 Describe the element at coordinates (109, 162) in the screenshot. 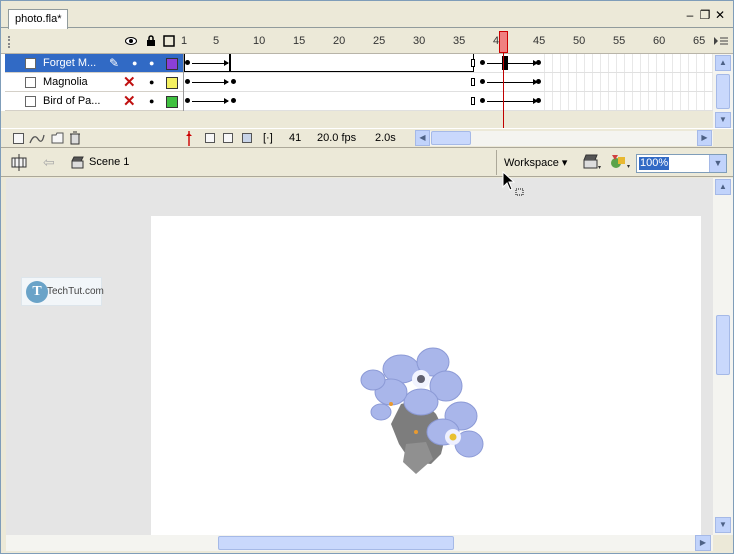

I see `scene-label: Scene 1` at that location.